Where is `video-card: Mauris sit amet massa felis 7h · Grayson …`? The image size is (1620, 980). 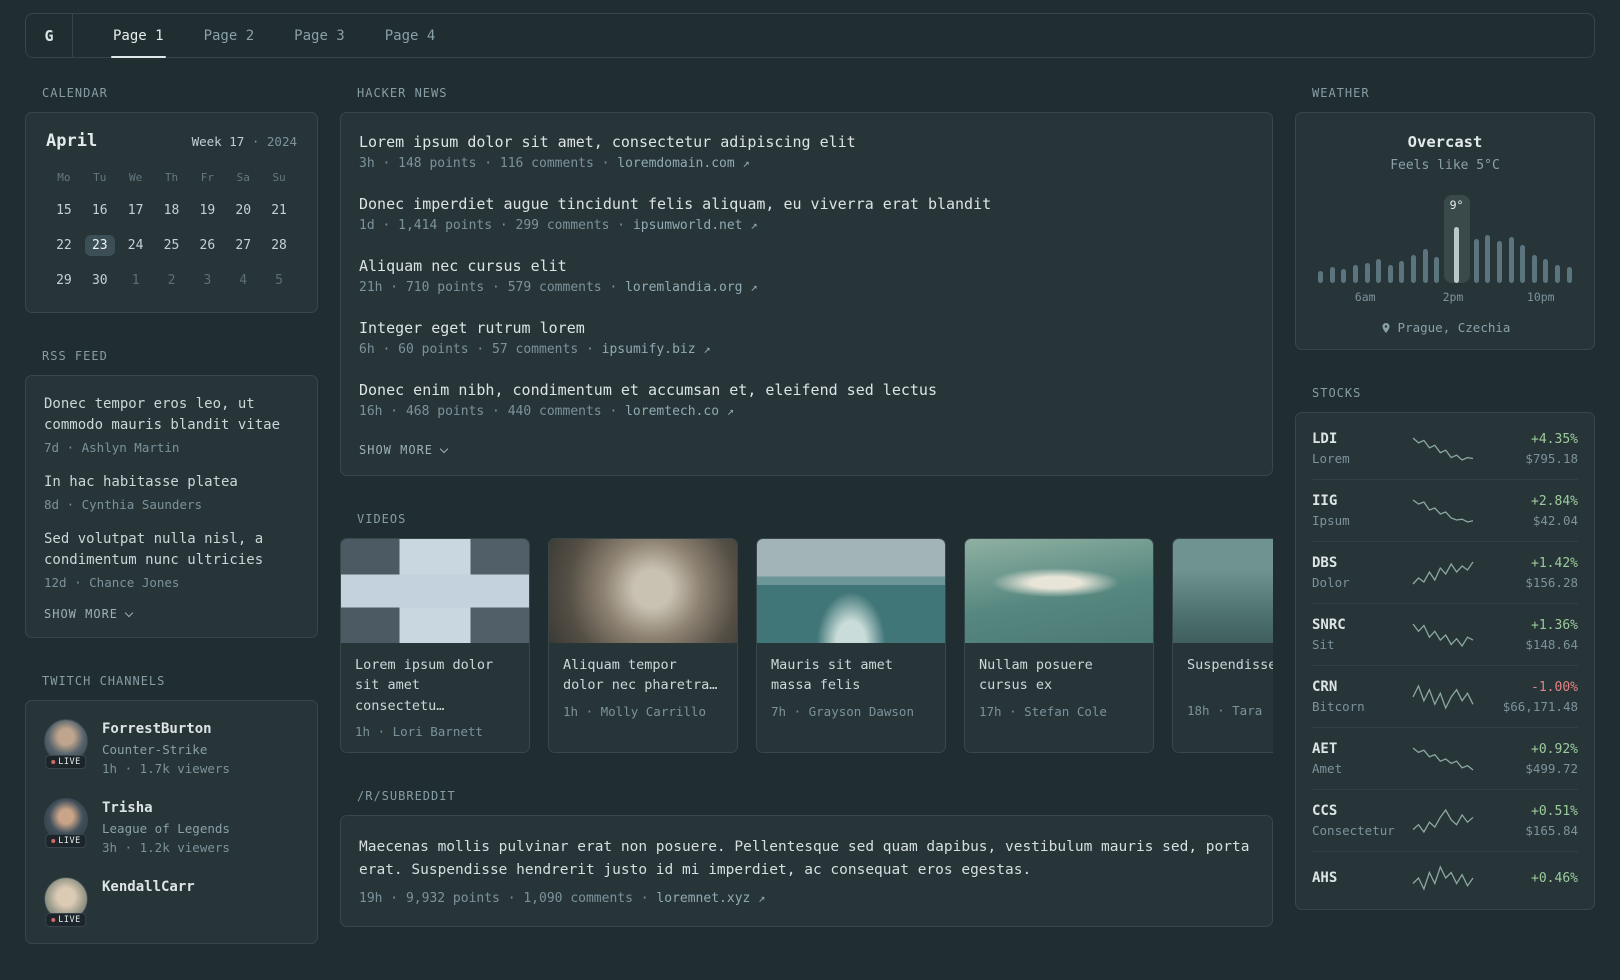 video-card: Mauris sit amet massa felis 7h · Grayson … is located at coordinates (851, 645).